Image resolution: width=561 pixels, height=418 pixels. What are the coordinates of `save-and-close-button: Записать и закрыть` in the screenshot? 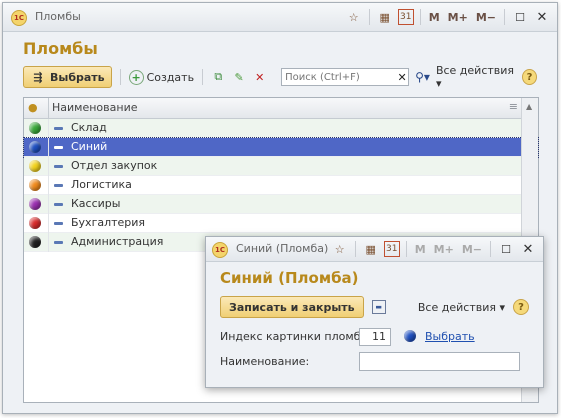 It's located at (292, 307).